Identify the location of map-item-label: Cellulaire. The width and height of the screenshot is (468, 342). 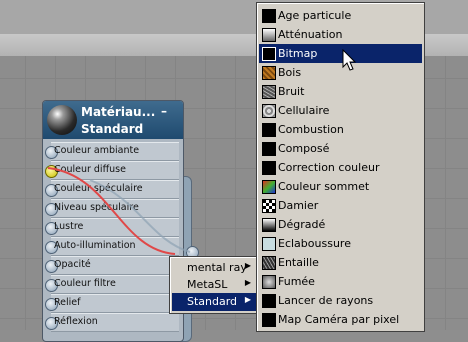
(304, 110).